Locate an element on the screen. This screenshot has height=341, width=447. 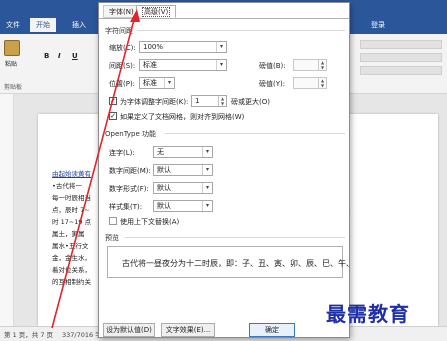
watermark-logo: 最需教育 is located at coordinates (368, 314).